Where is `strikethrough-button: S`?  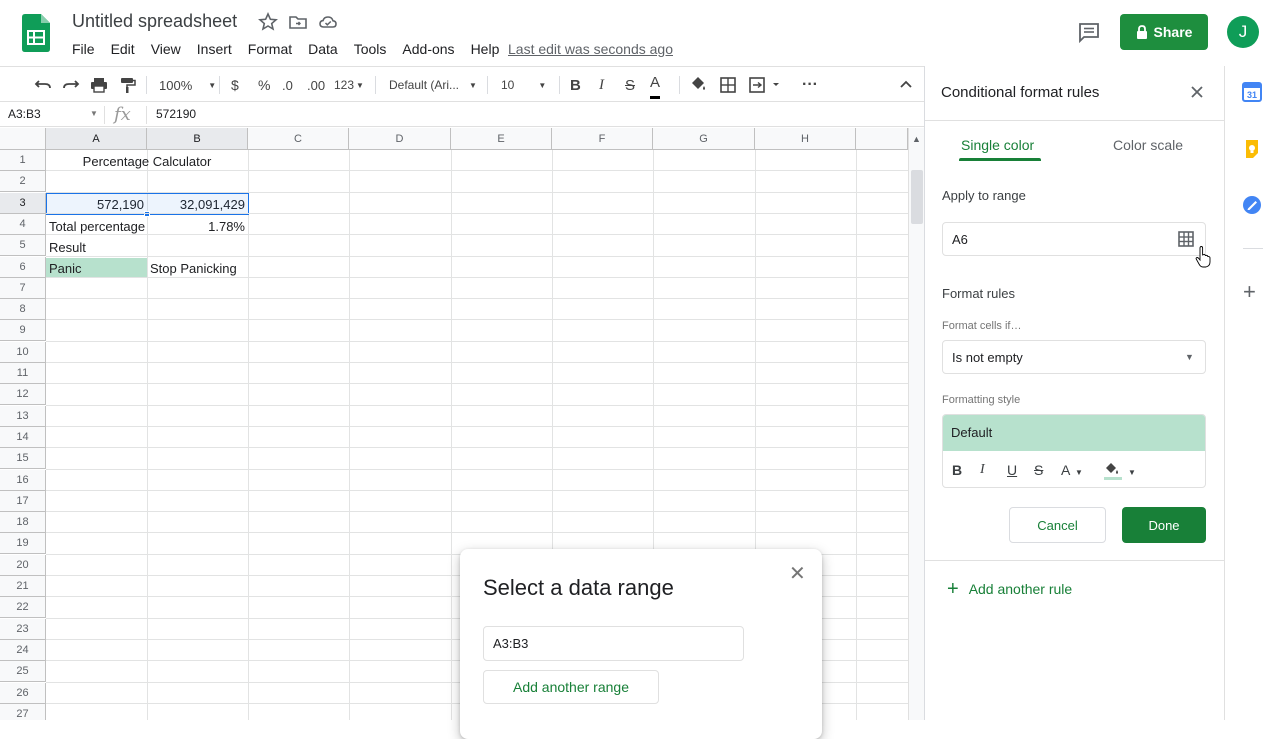
strikethrough-button: S is located at coordinates (630, 85).